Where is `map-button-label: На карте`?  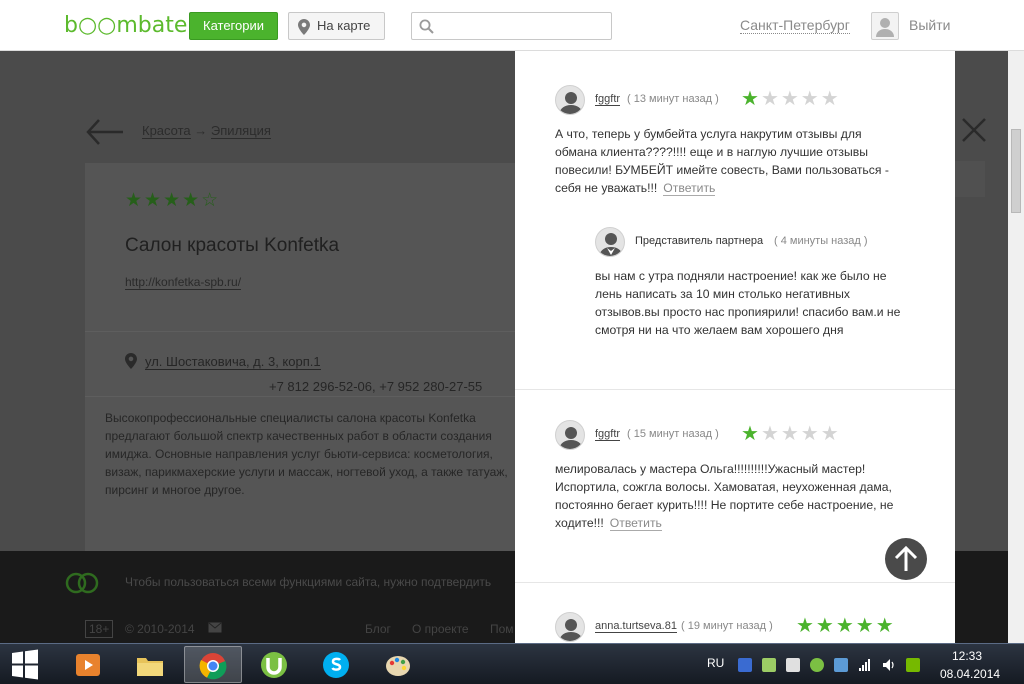
map-button-label: На карте is located at coordinates (344, 25).